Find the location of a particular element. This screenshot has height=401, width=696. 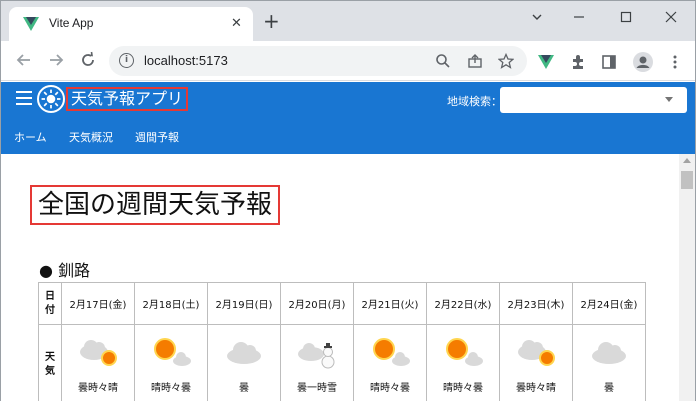

reload-icon is located at coordinates (88, 60).